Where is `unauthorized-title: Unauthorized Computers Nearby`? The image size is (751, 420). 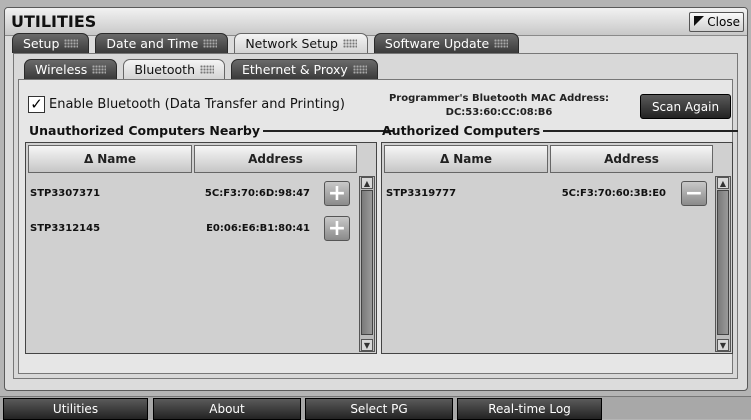 unauthorized-title: Unauthorized Computers Nearby is located at coordinates (145, 130).